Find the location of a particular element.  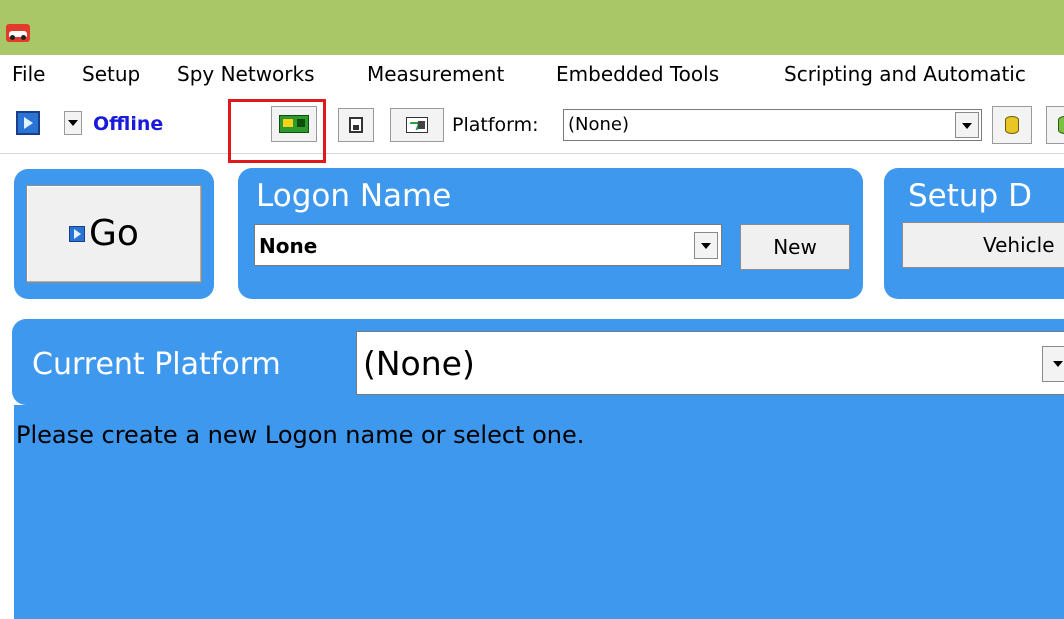

current-platform-value: (None) is located at coordinates (419, 363).